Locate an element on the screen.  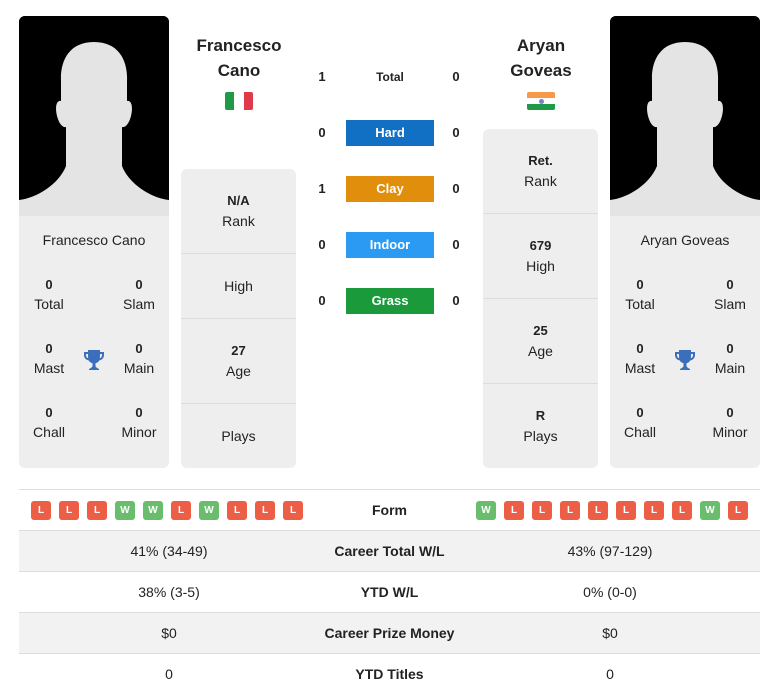
player2-stats: Ret. Rank 679 High 25 Age R Plays is located at coordinates (540, 298).